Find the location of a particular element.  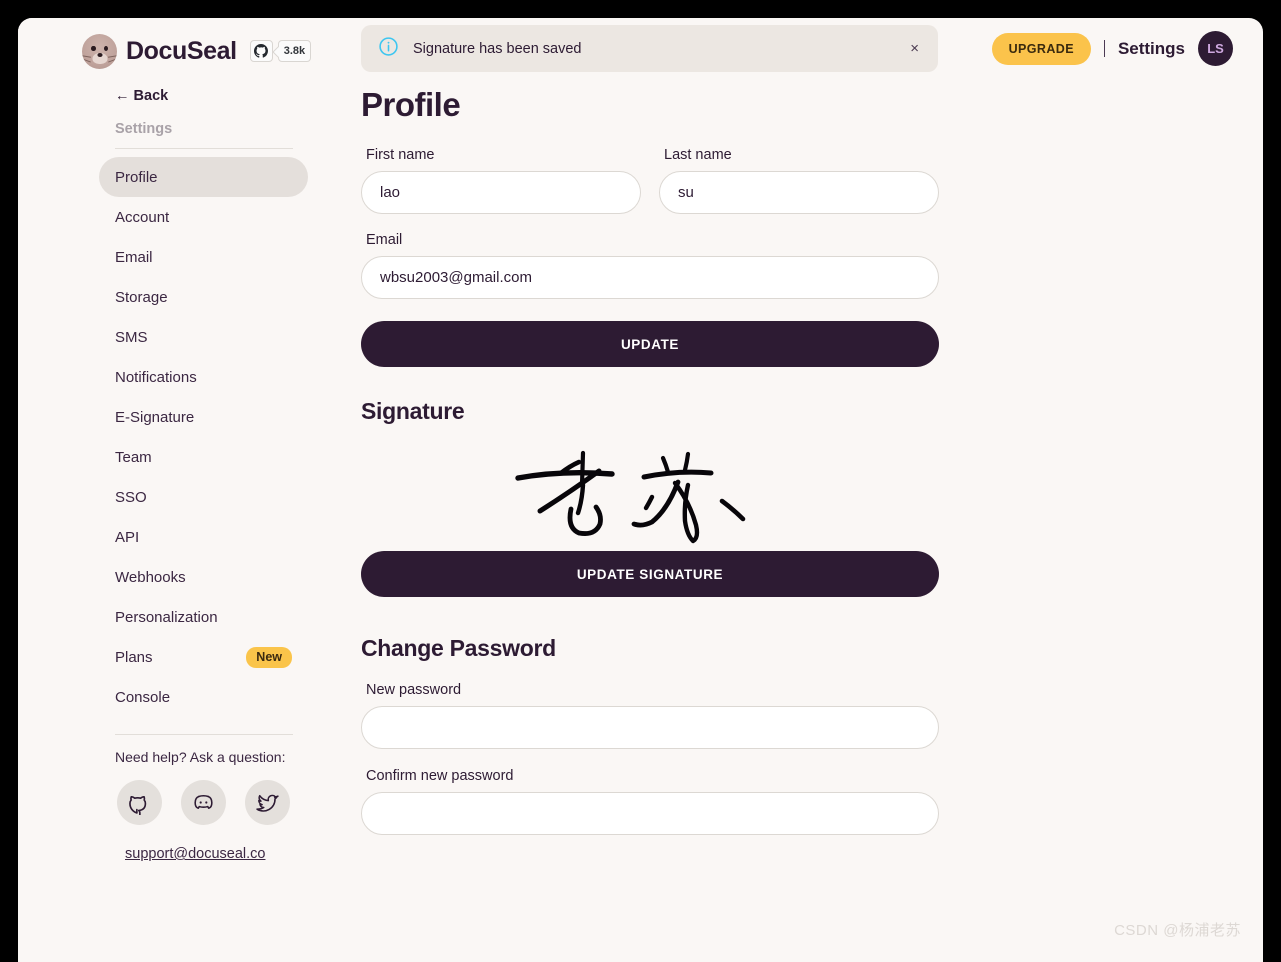

sidebar-item-label: E-Signature is located at coordinates (155, 417).